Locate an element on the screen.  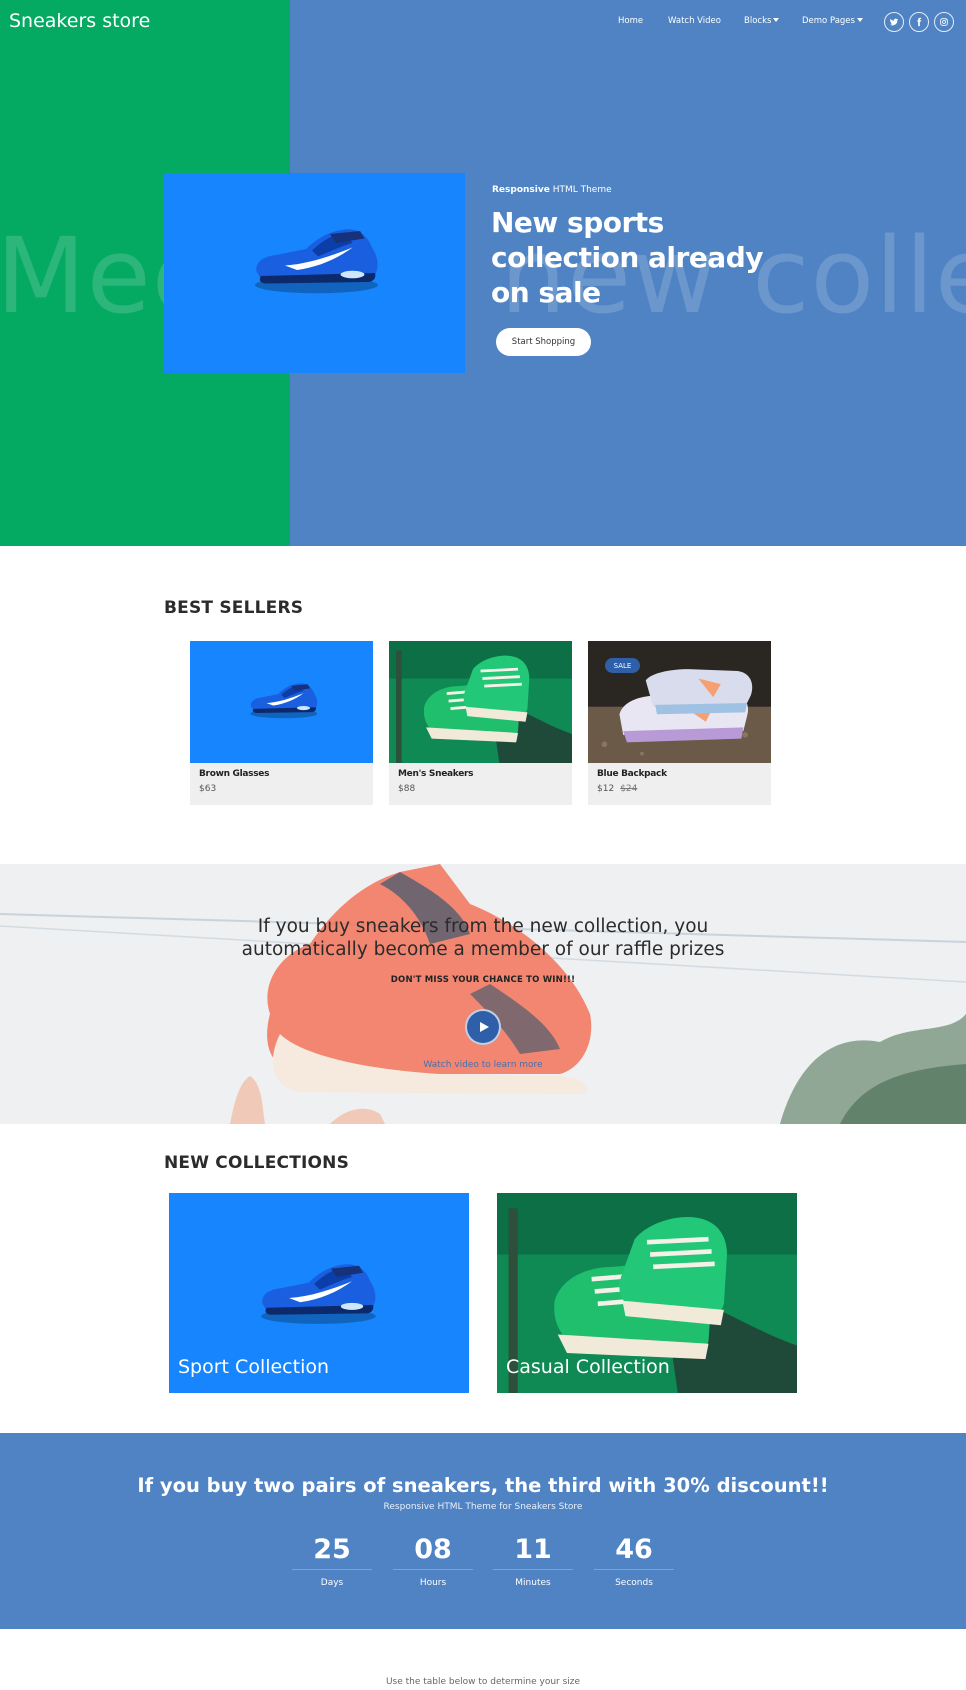
countdown-label: Days is located at coordinates (332, 1583).